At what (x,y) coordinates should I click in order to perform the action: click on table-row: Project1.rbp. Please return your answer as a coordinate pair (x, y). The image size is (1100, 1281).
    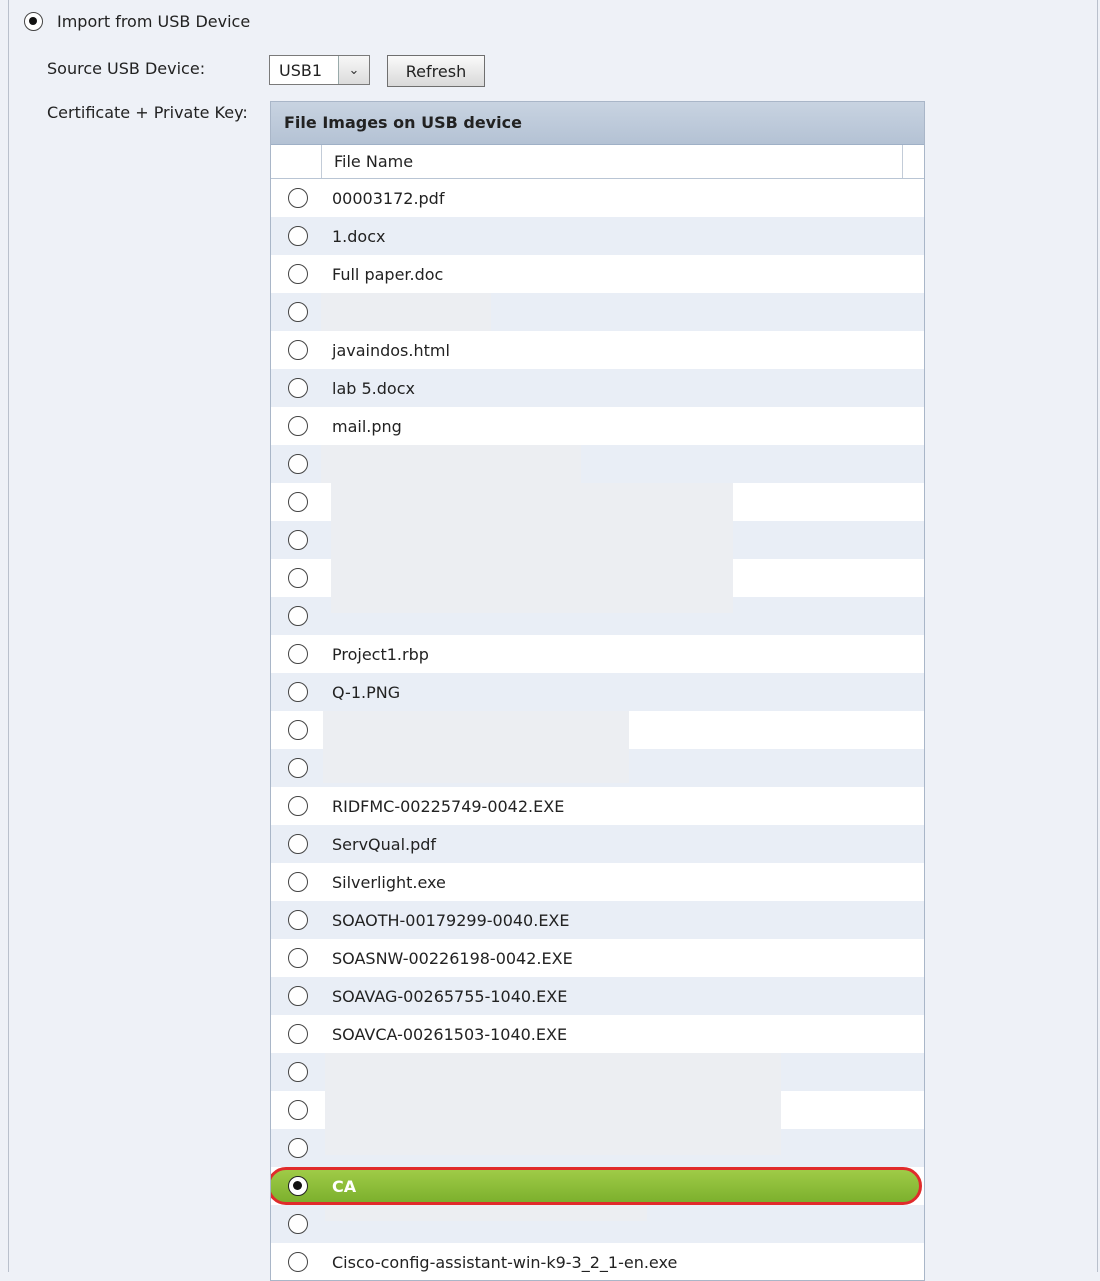
    Looking at the image, I should click on (597, 654).